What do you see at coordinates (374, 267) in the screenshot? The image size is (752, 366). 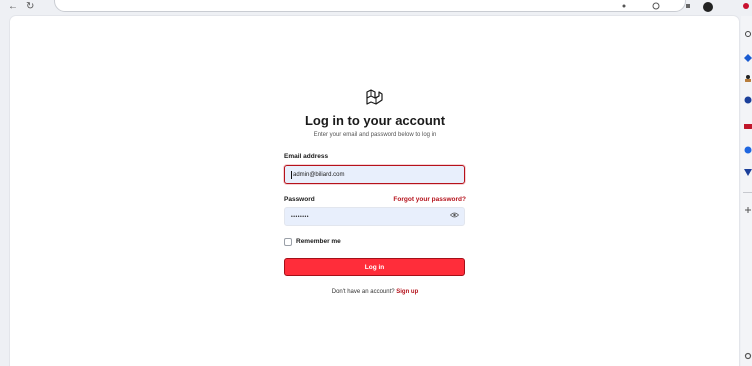 I see `log-in-button: Log in` at bounding box center [374, 267].